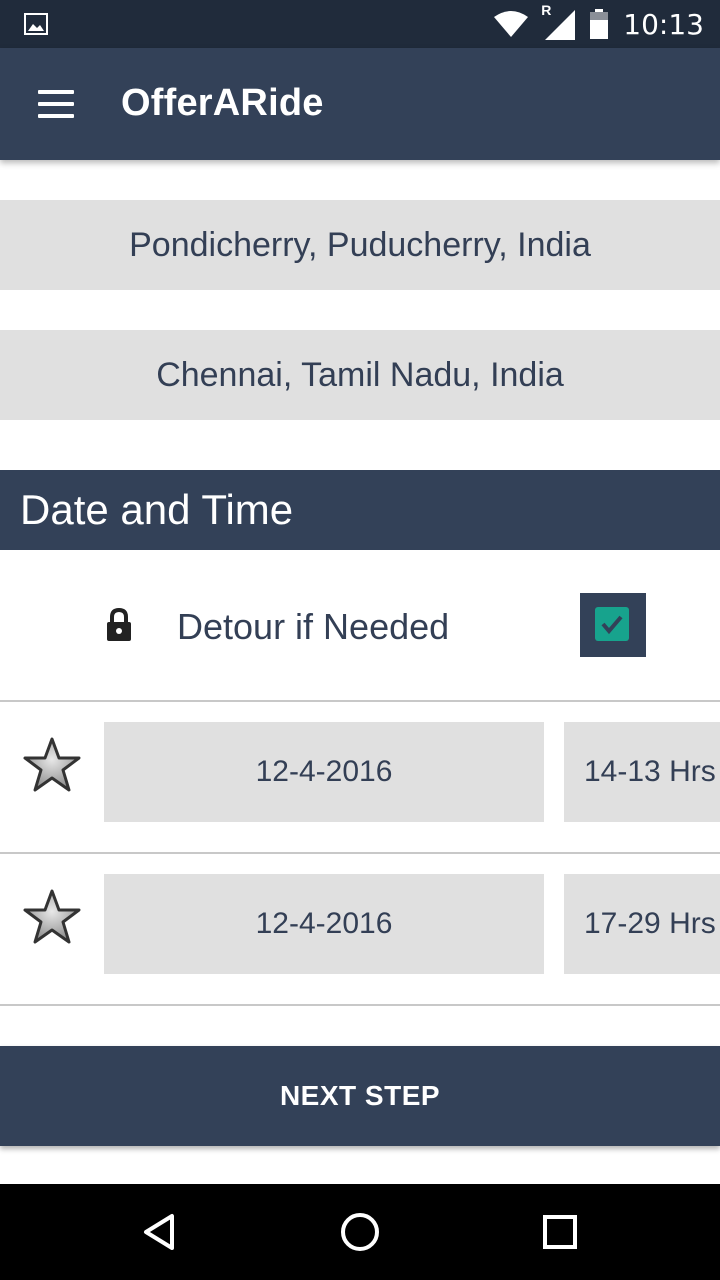 The image size is (720, 1280). I want to click on home-icon, so click(360, 1232).